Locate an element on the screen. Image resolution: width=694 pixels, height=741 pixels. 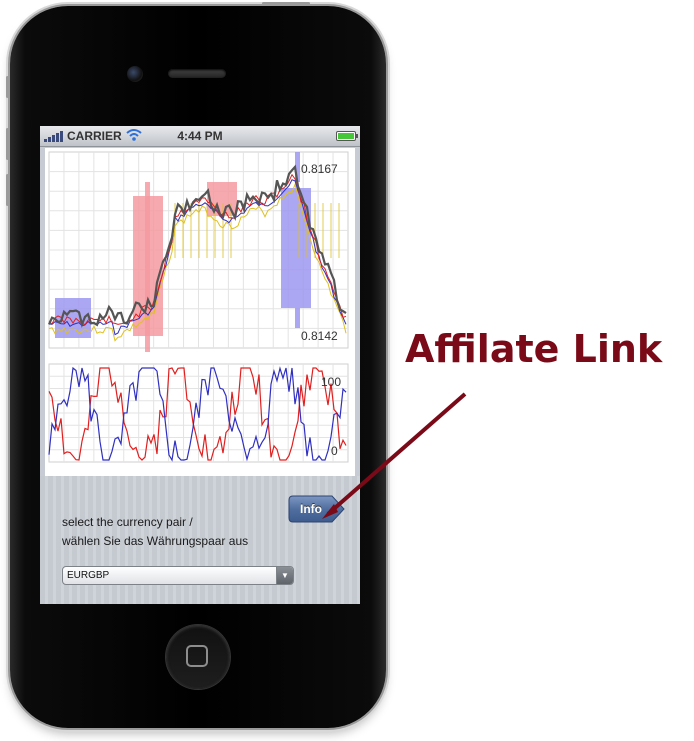
annotation-arrow is located at coordinates (394, 455).